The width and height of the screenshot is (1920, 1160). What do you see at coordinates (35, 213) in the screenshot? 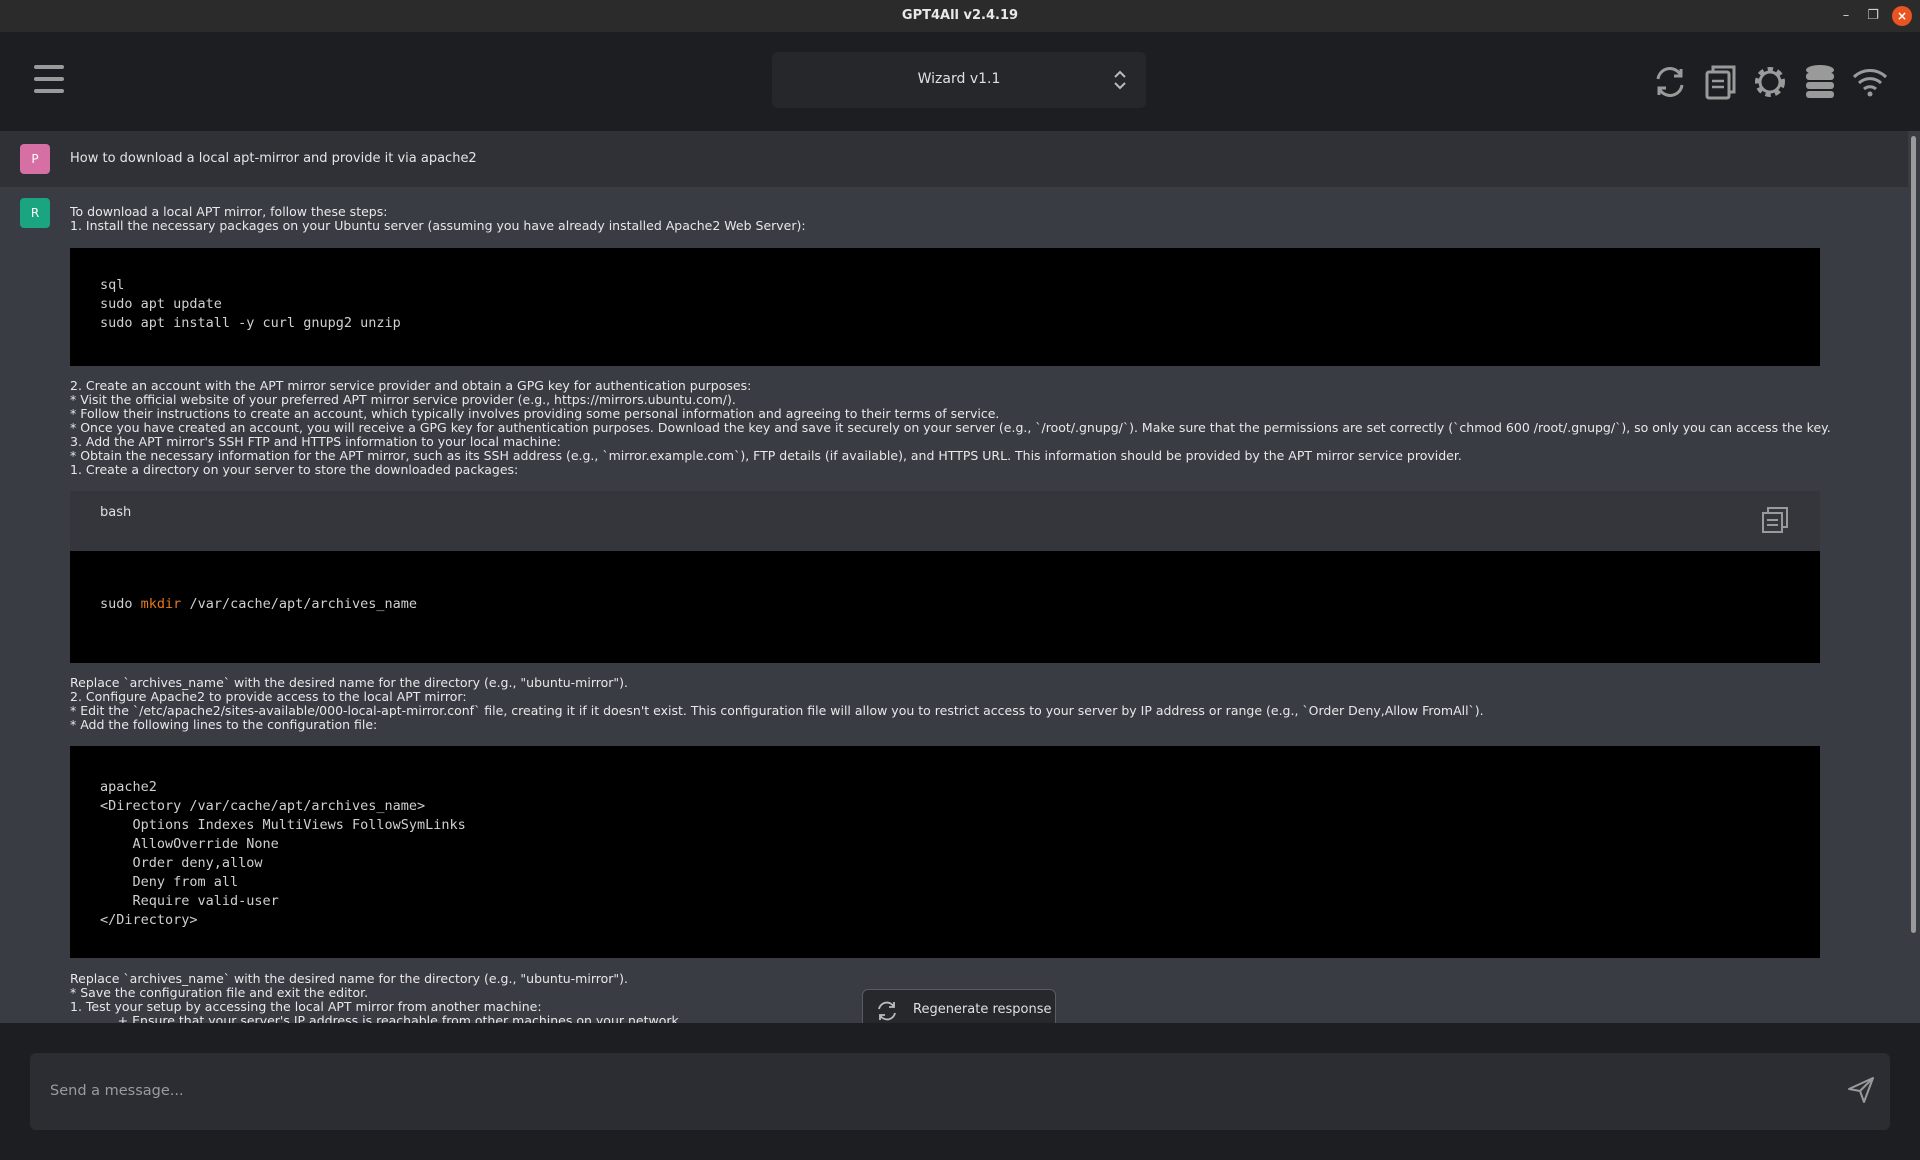
I see `assistant-avatar: R` at bounding box center [35, 213].